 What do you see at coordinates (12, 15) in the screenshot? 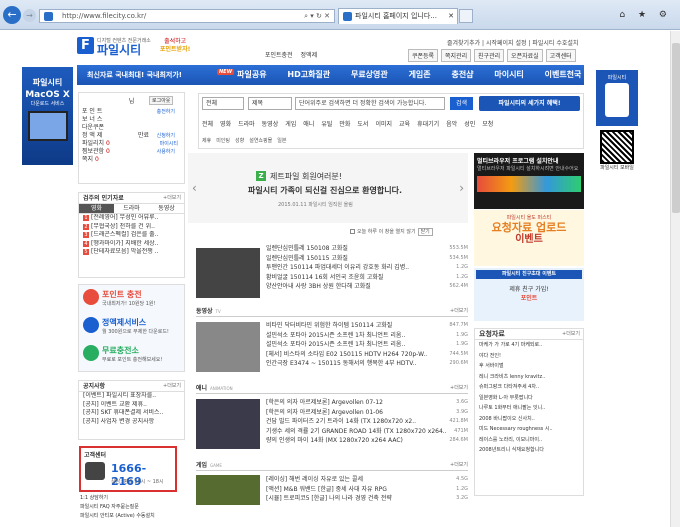
I see `back-button: ←` at bounding box center [12, 15].